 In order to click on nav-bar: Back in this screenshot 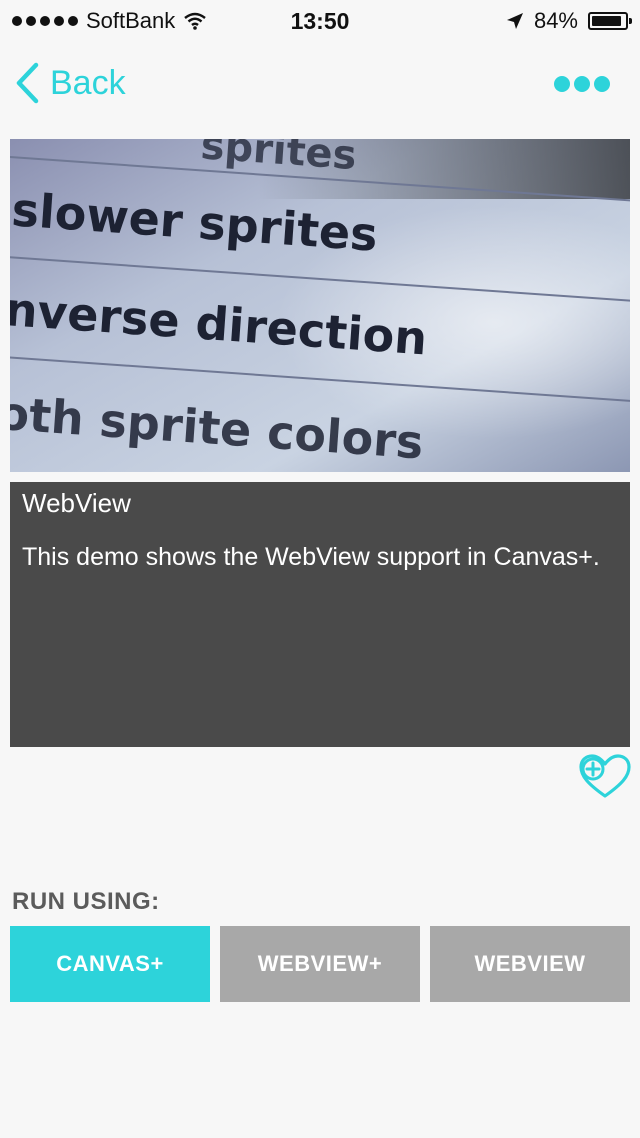, I will do `click(320, 86)`.